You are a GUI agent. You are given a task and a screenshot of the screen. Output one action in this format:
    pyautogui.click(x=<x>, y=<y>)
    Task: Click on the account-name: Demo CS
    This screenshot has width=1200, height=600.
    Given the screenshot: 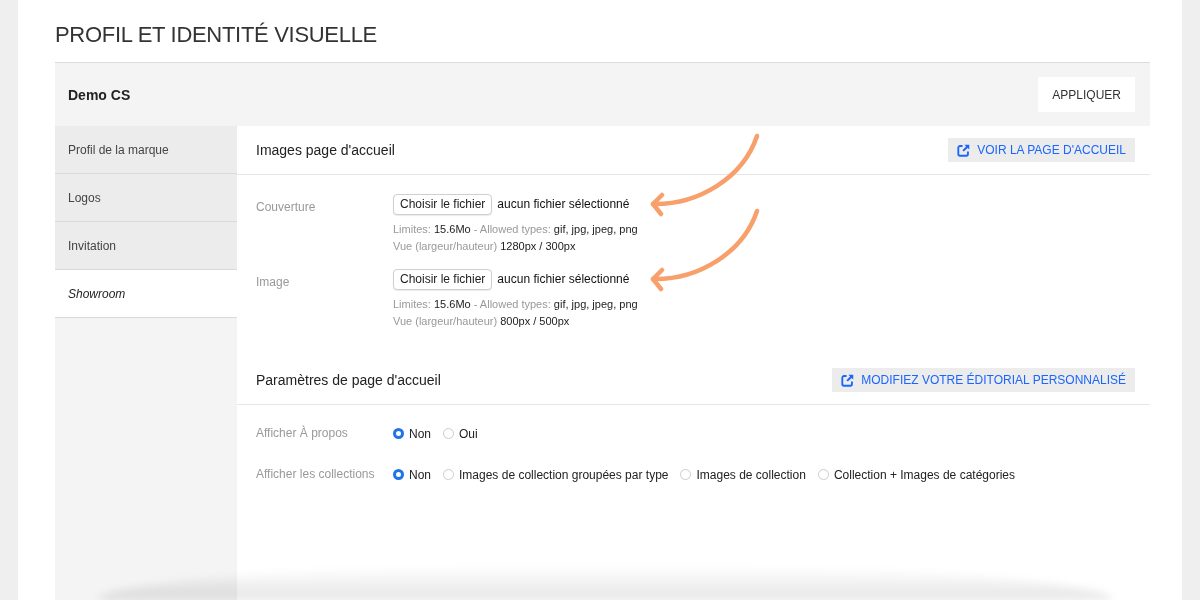 What is the action you would take?
    pyautogui.click(x=99, y=94)
    